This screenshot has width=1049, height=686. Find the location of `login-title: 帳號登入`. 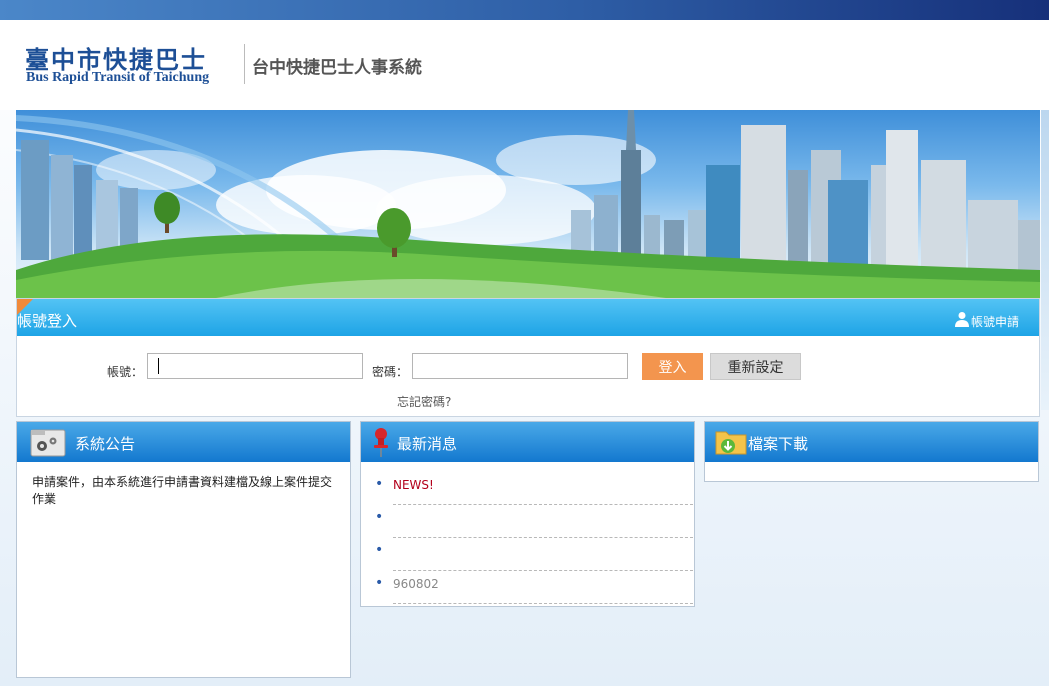

login-title: 帳號登入 is located at coordinates (47, 321).